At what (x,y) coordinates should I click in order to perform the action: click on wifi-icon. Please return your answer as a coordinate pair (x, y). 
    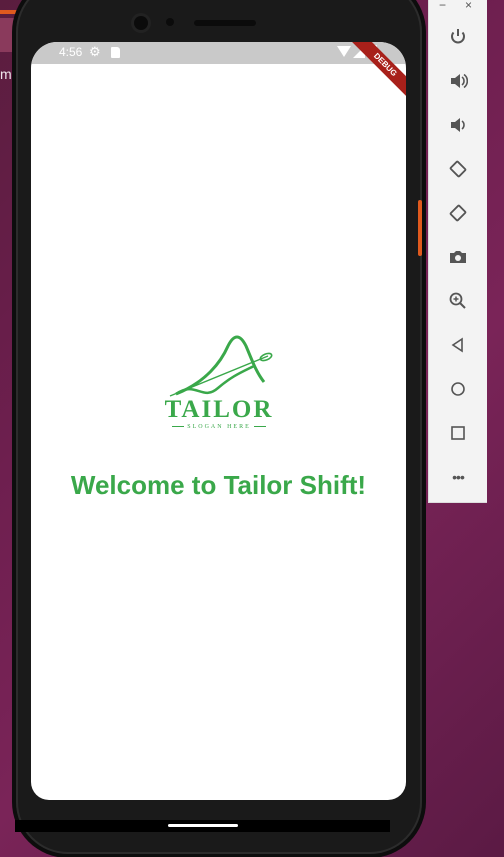
    Looking at the image, I should click on (344, 51).